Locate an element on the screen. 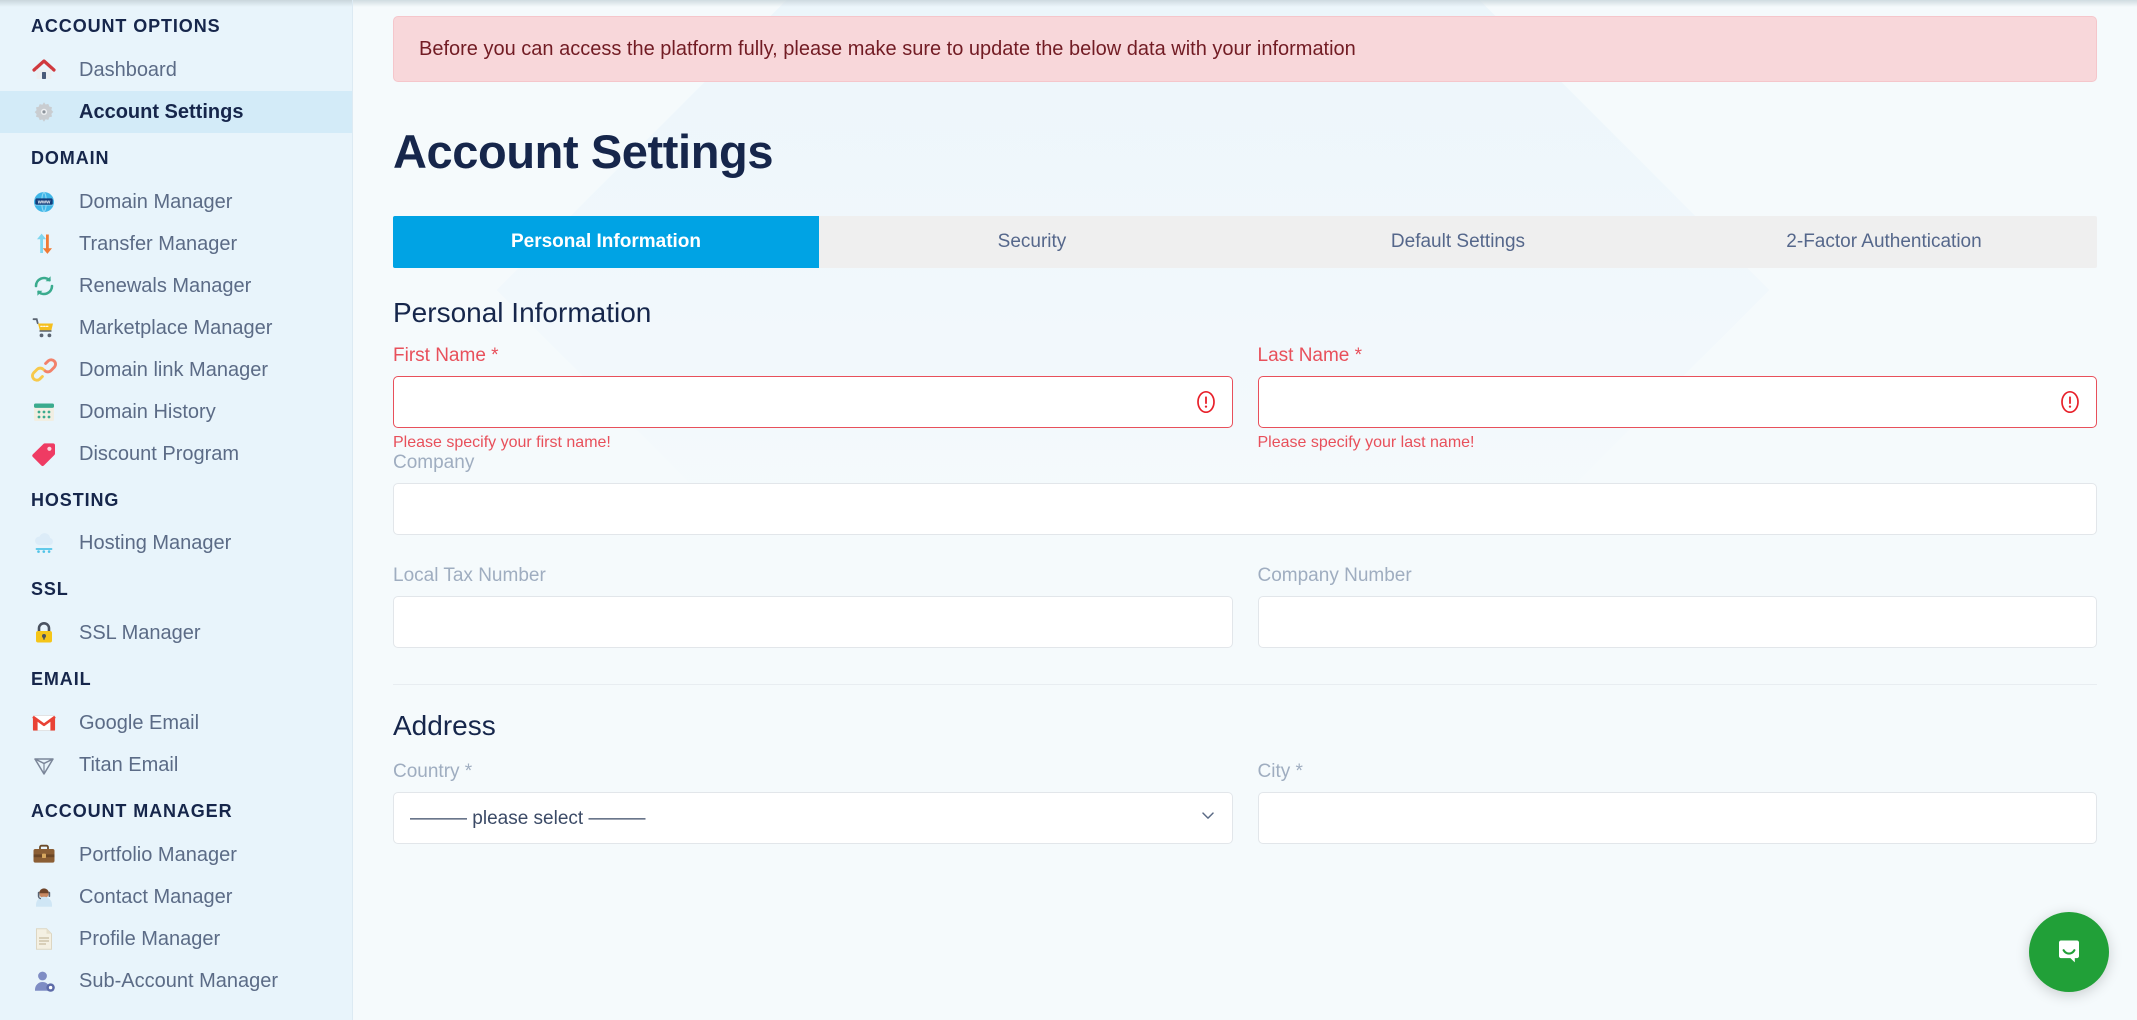 This screenshot has height=1020, width=2137. tab-label: Personal Information is located at coordinates (606, 242).